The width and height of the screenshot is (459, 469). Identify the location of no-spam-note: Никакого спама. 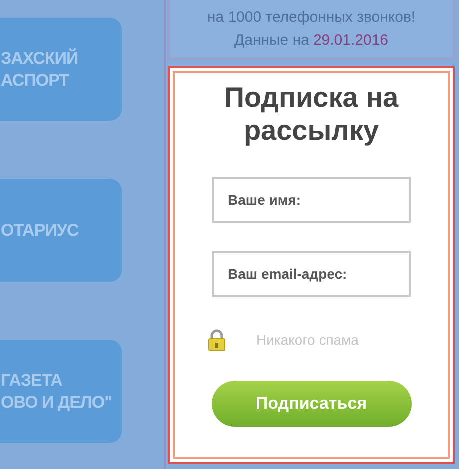
(307, 340).